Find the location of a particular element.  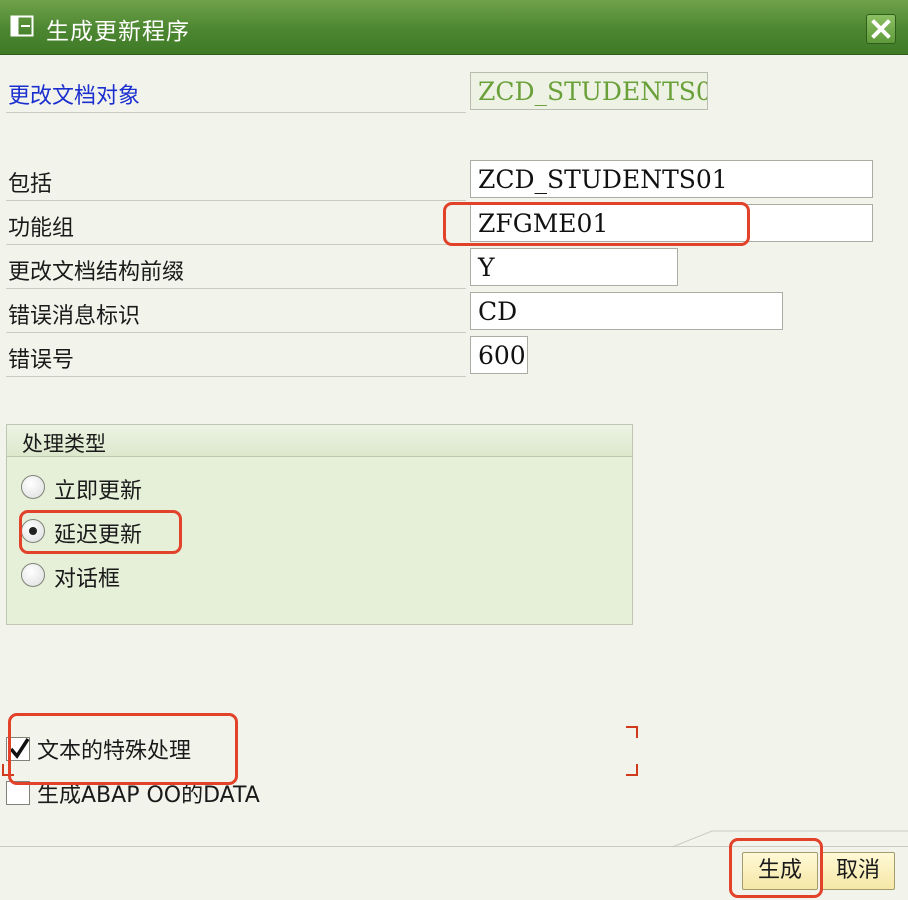

radio-selected-dot is located at coordinates (33, 531).